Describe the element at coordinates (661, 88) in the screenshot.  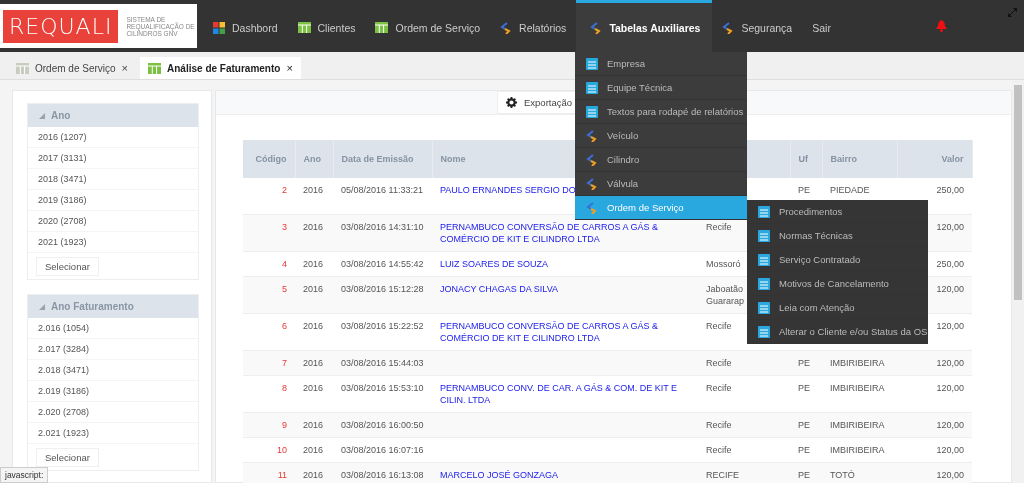
I see `menu-item: Equipe Técnica` at that location.